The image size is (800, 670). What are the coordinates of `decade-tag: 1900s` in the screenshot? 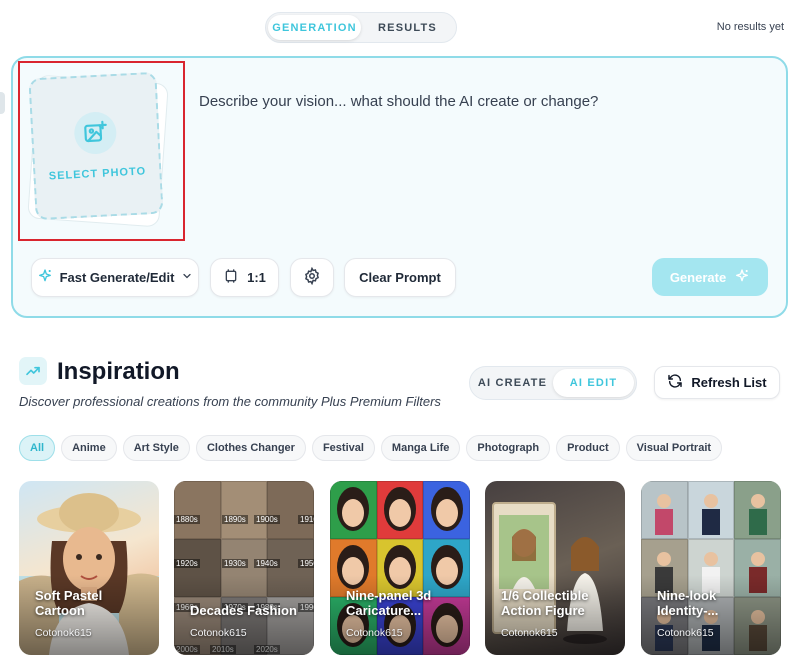 It's located at (267, 519).